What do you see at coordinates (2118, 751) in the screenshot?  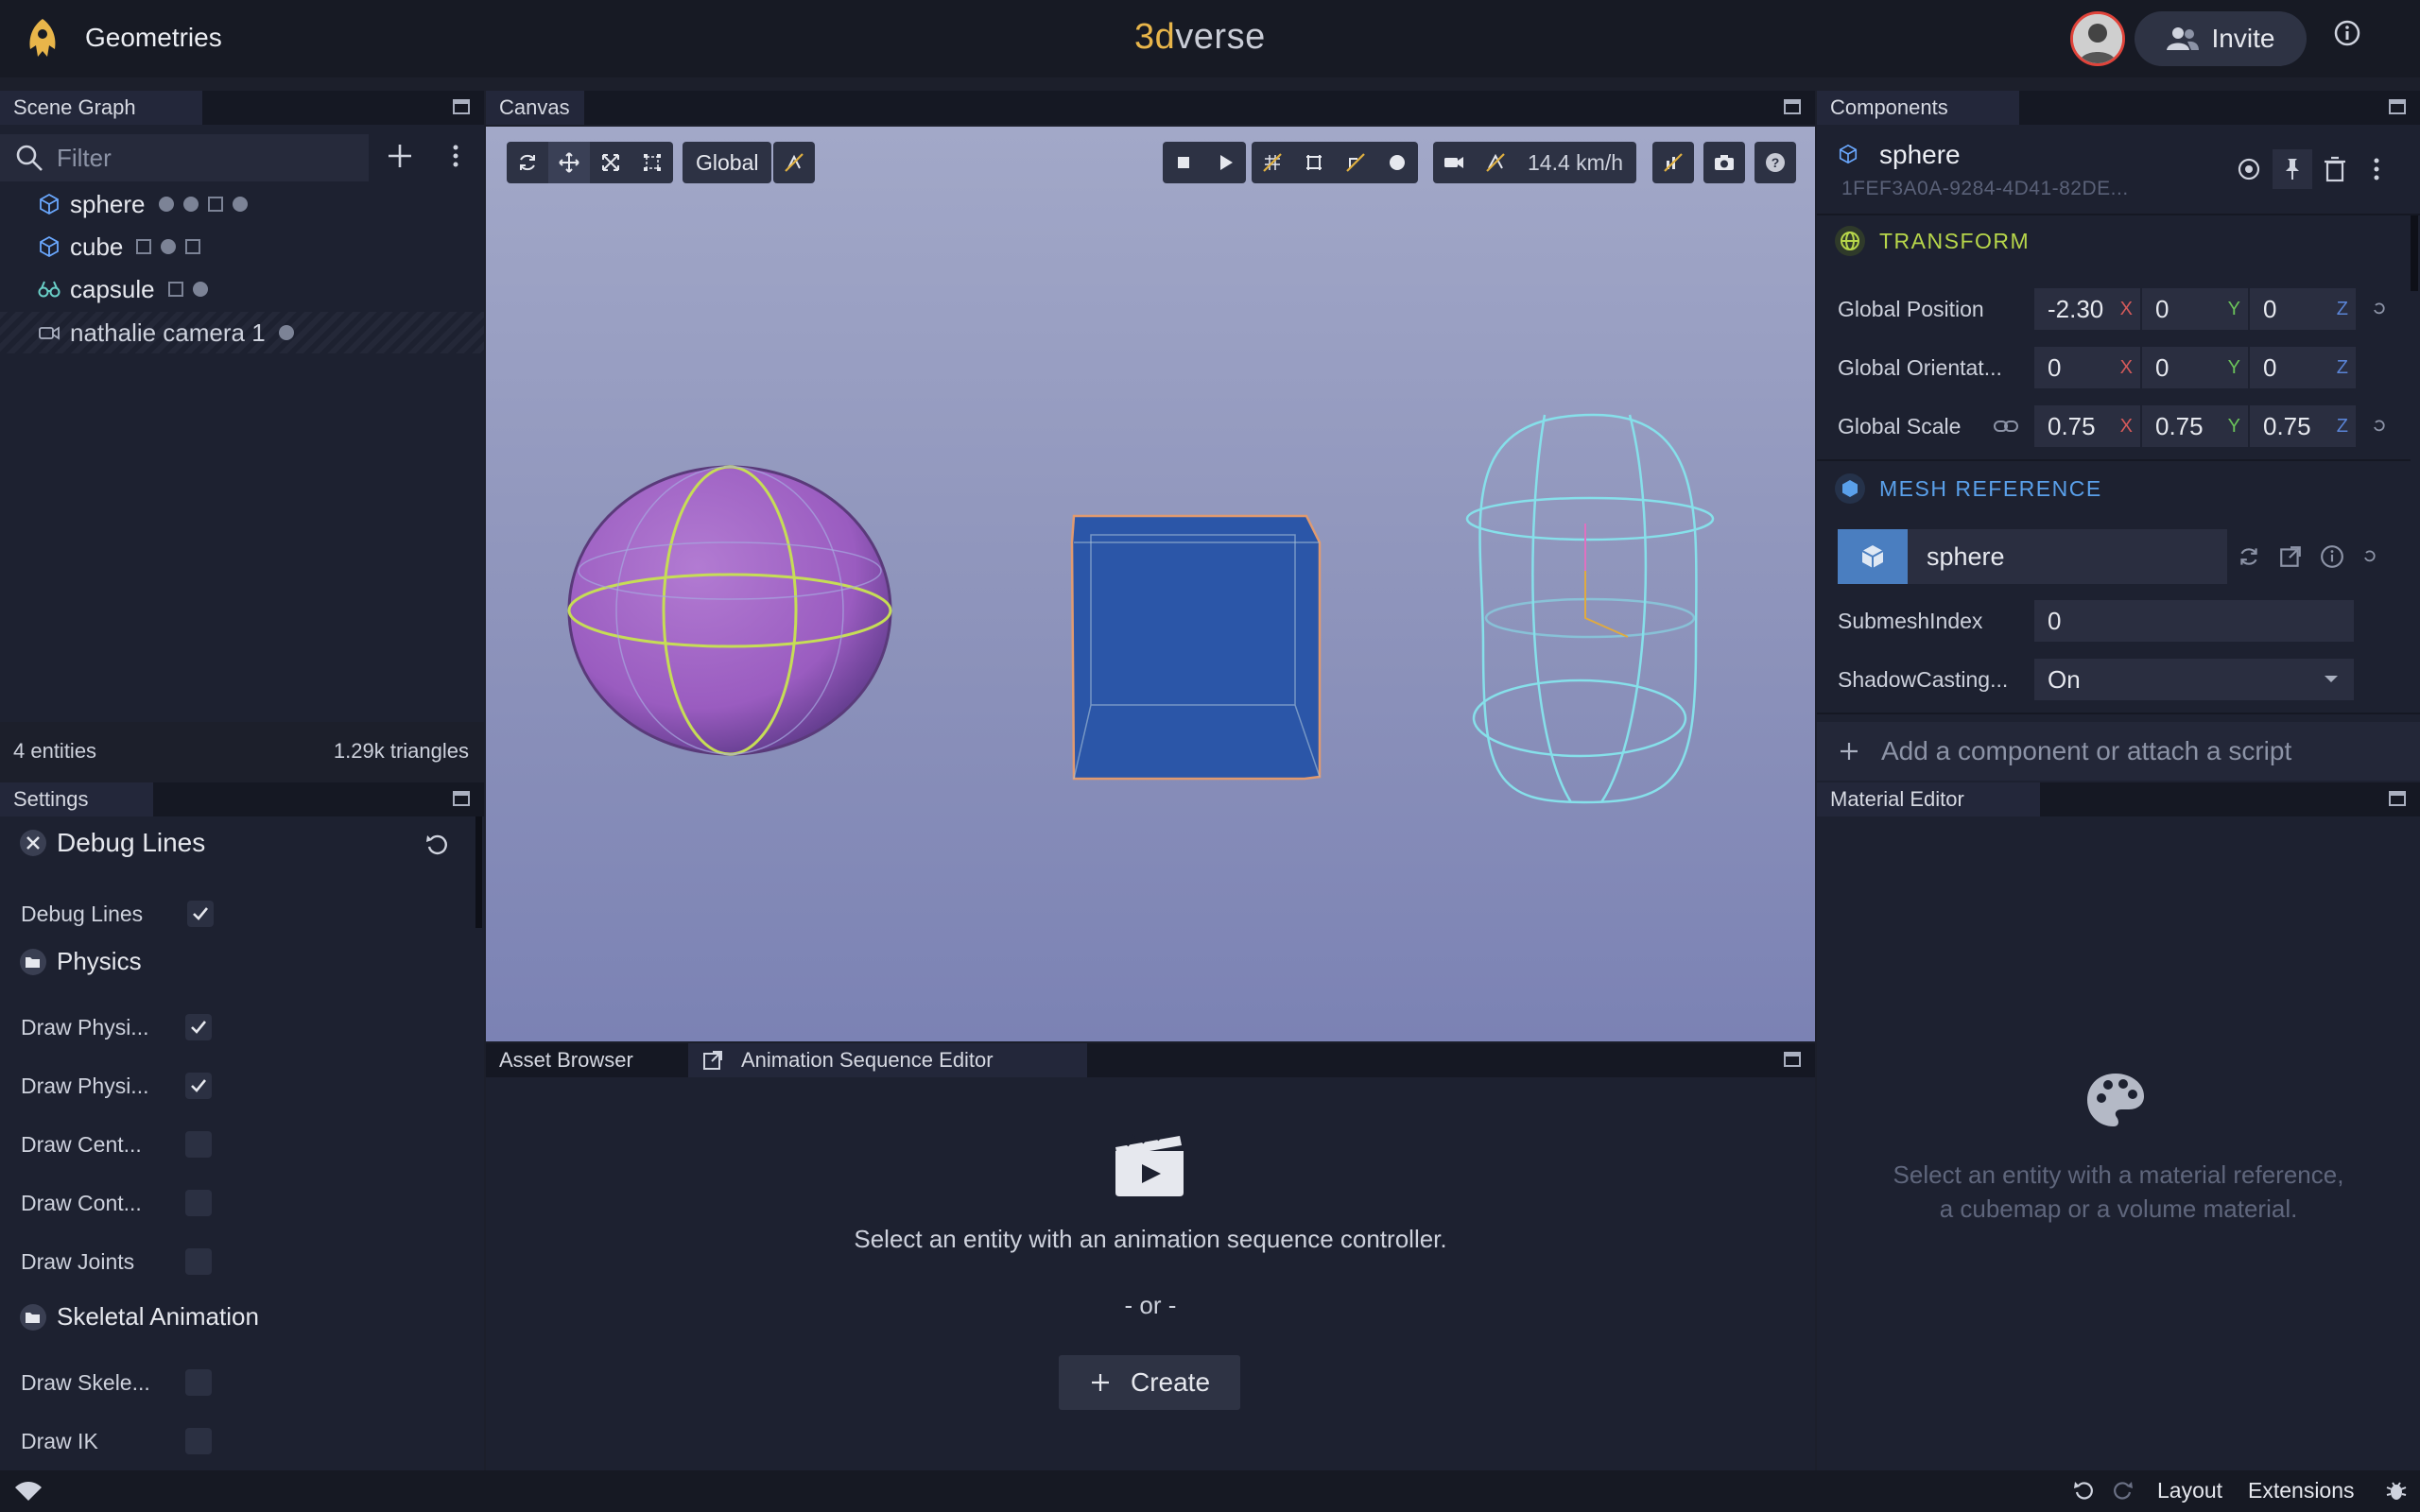 I see `add-component-button: Add a component or attach a script` at bounding box center [2118, 751].